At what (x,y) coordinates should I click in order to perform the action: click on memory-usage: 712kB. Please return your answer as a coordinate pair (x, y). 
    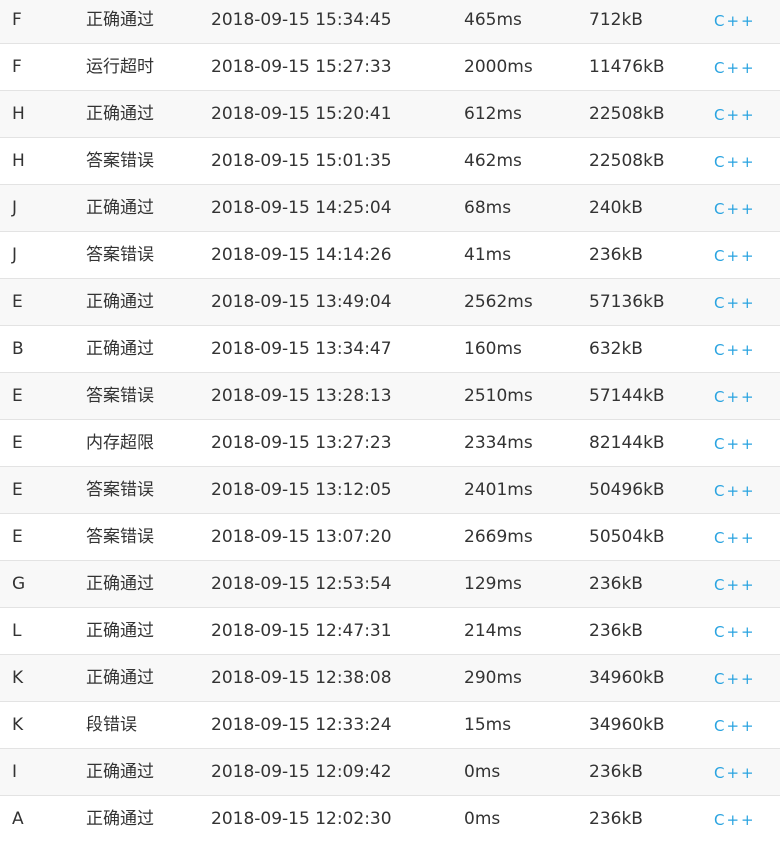
    Looking at the image, I should click on (616, 20).